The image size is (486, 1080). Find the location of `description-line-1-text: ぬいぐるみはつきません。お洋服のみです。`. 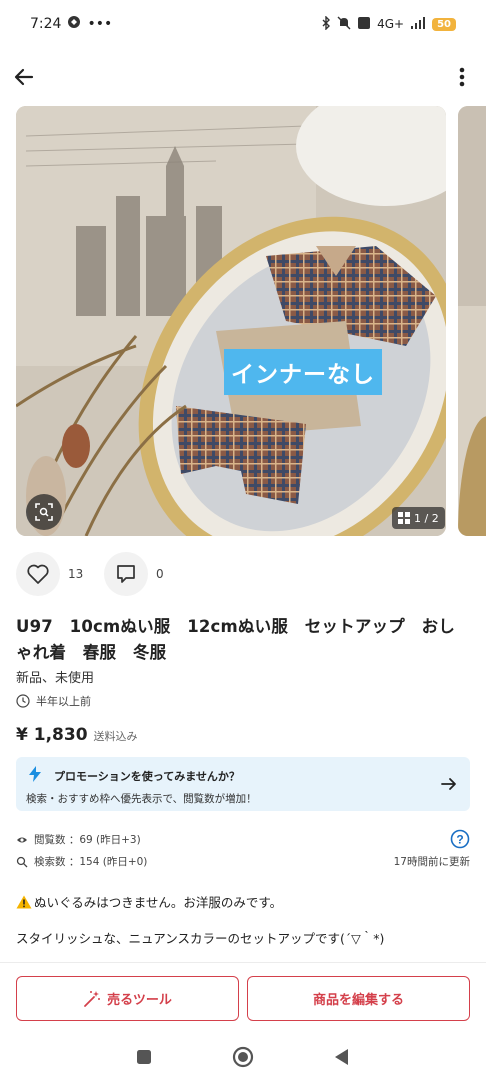

description-line-1-text: ぬいぐるみはつきません。お洋服のみです。 is located at coordinates (158, 902).